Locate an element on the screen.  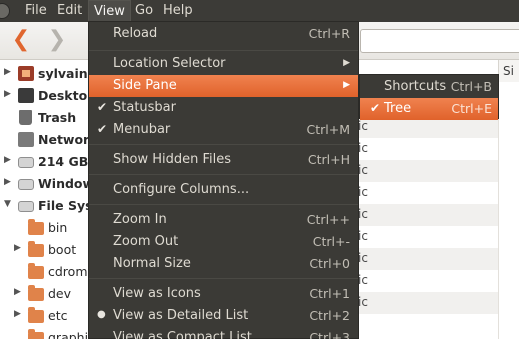
tree-item-dev: ▶ dev is located at coordinates (48, 294).